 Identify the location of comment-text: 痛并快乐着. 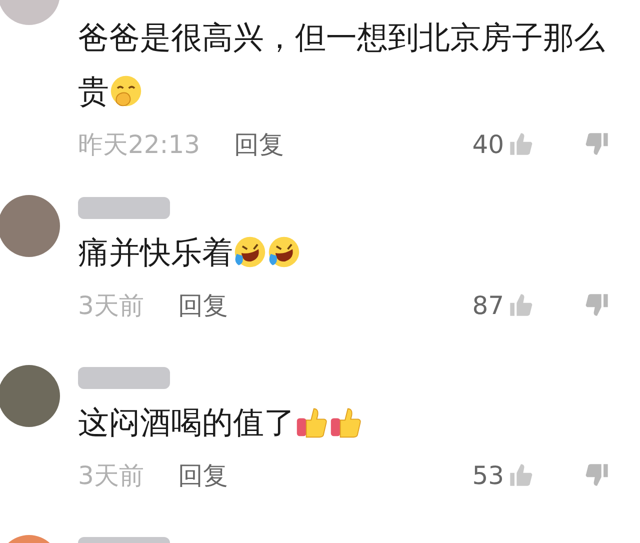
(344, 253).